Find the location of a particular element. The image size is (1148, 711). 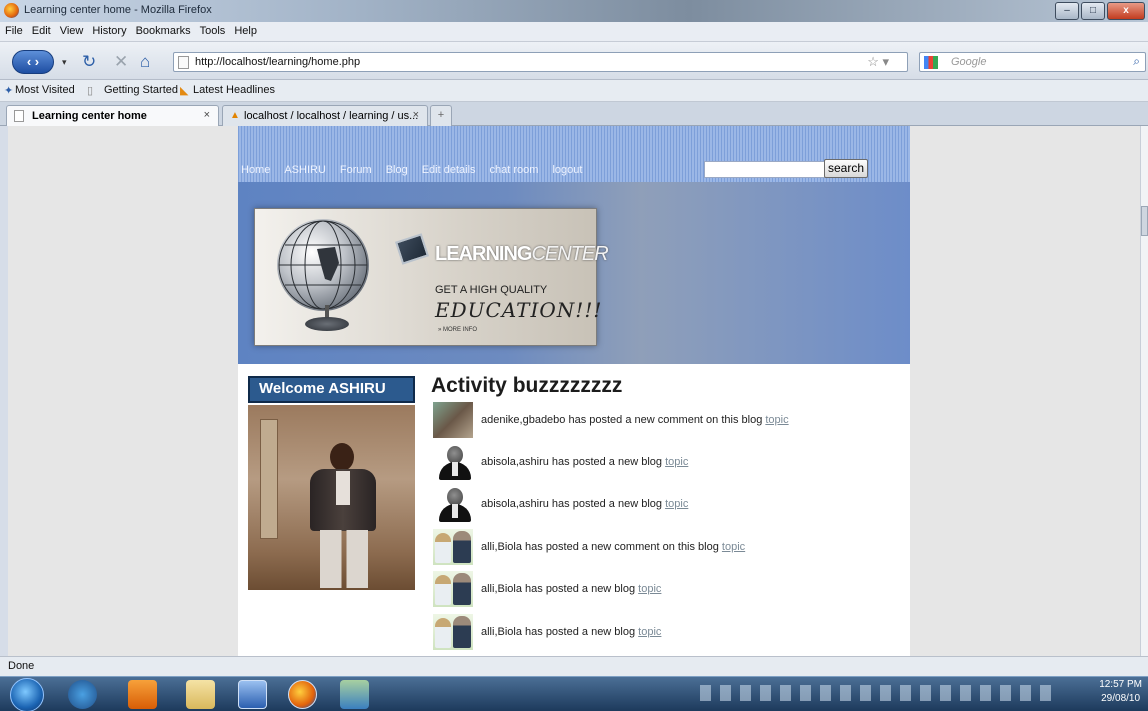

close-button: x is located at coordinates (1126, 11).